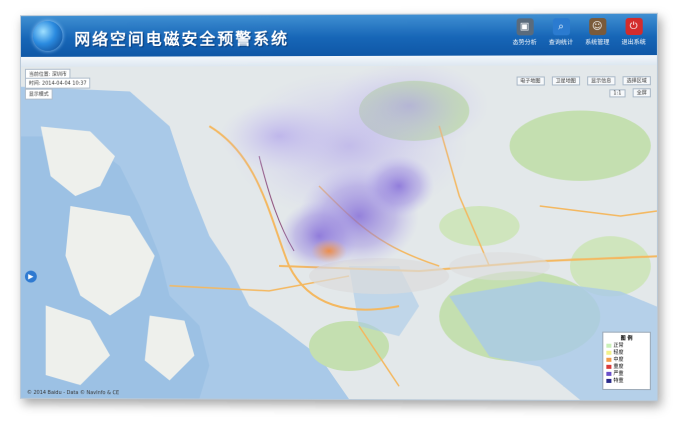 The width and height of the screenshot is (698, 437). I want to click on legend-label: 严重, so click(618, 373).